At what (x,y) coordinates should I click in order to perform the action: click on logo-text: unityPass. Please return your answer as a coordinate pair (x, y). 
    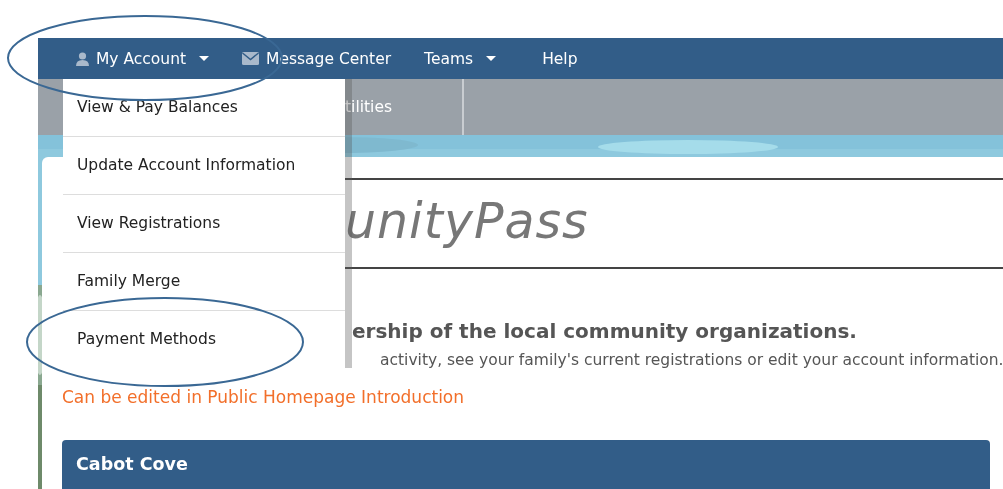
    Looking at the image, I should click on (467, 221).